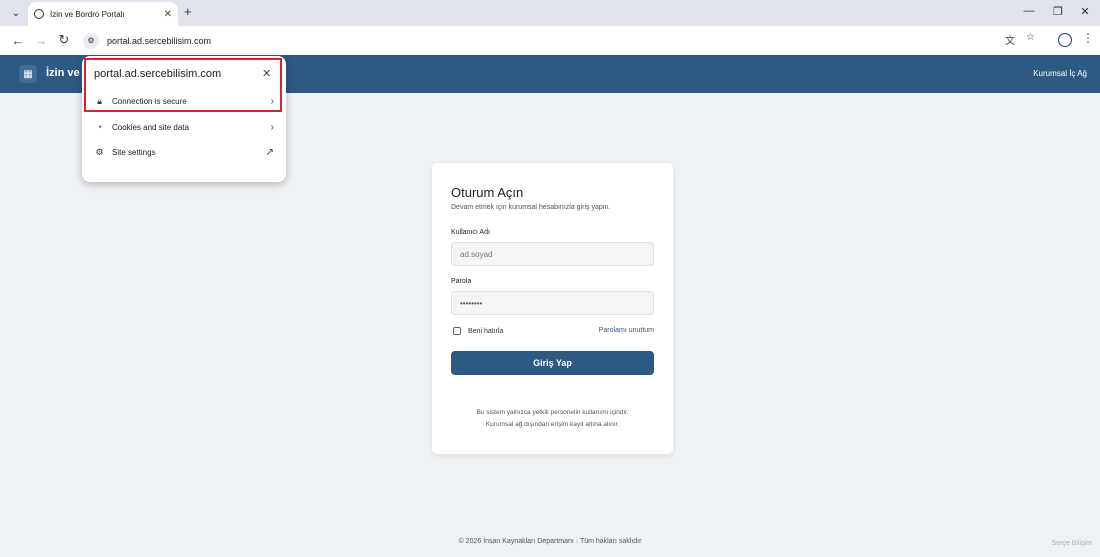 The width and height of the screenshot is (1100, 557). Describe the element at coordinates (1060, 73) in the screenshot. I see `header-network-label: Kurumsal İç Ağ` at that location.